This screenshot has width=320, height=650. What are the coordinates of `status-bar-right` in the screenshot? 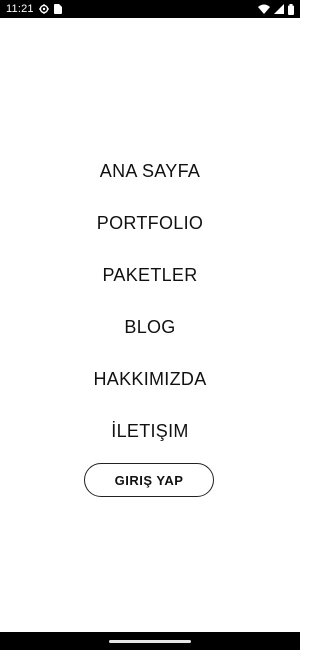 It's located at (276, 9).